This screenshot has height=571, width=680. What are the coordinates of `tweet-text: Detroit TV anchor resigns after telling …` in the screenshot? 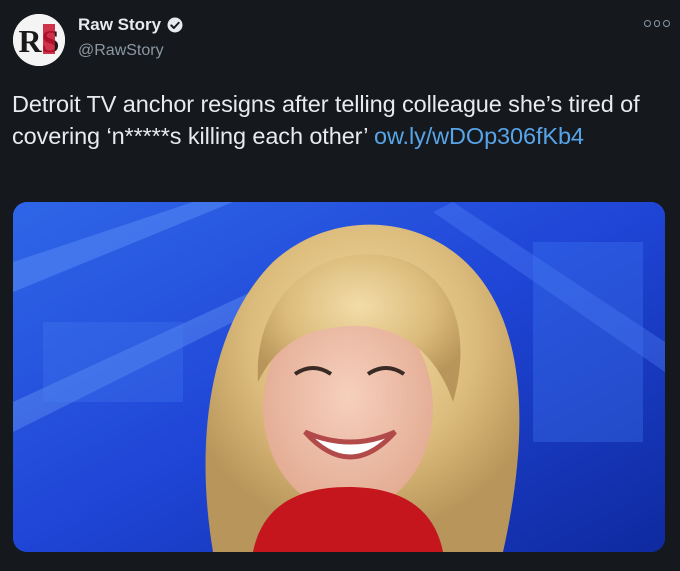 It's located at (337, 120).